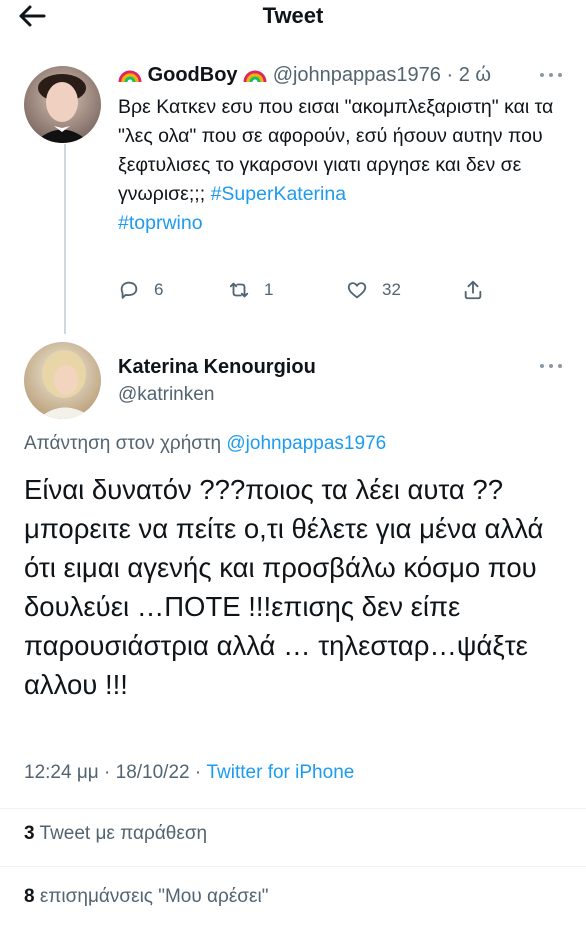  I want to click on likes-stat: 8 επισημάνσεις "Μου αρέσει", so click(146, 897).